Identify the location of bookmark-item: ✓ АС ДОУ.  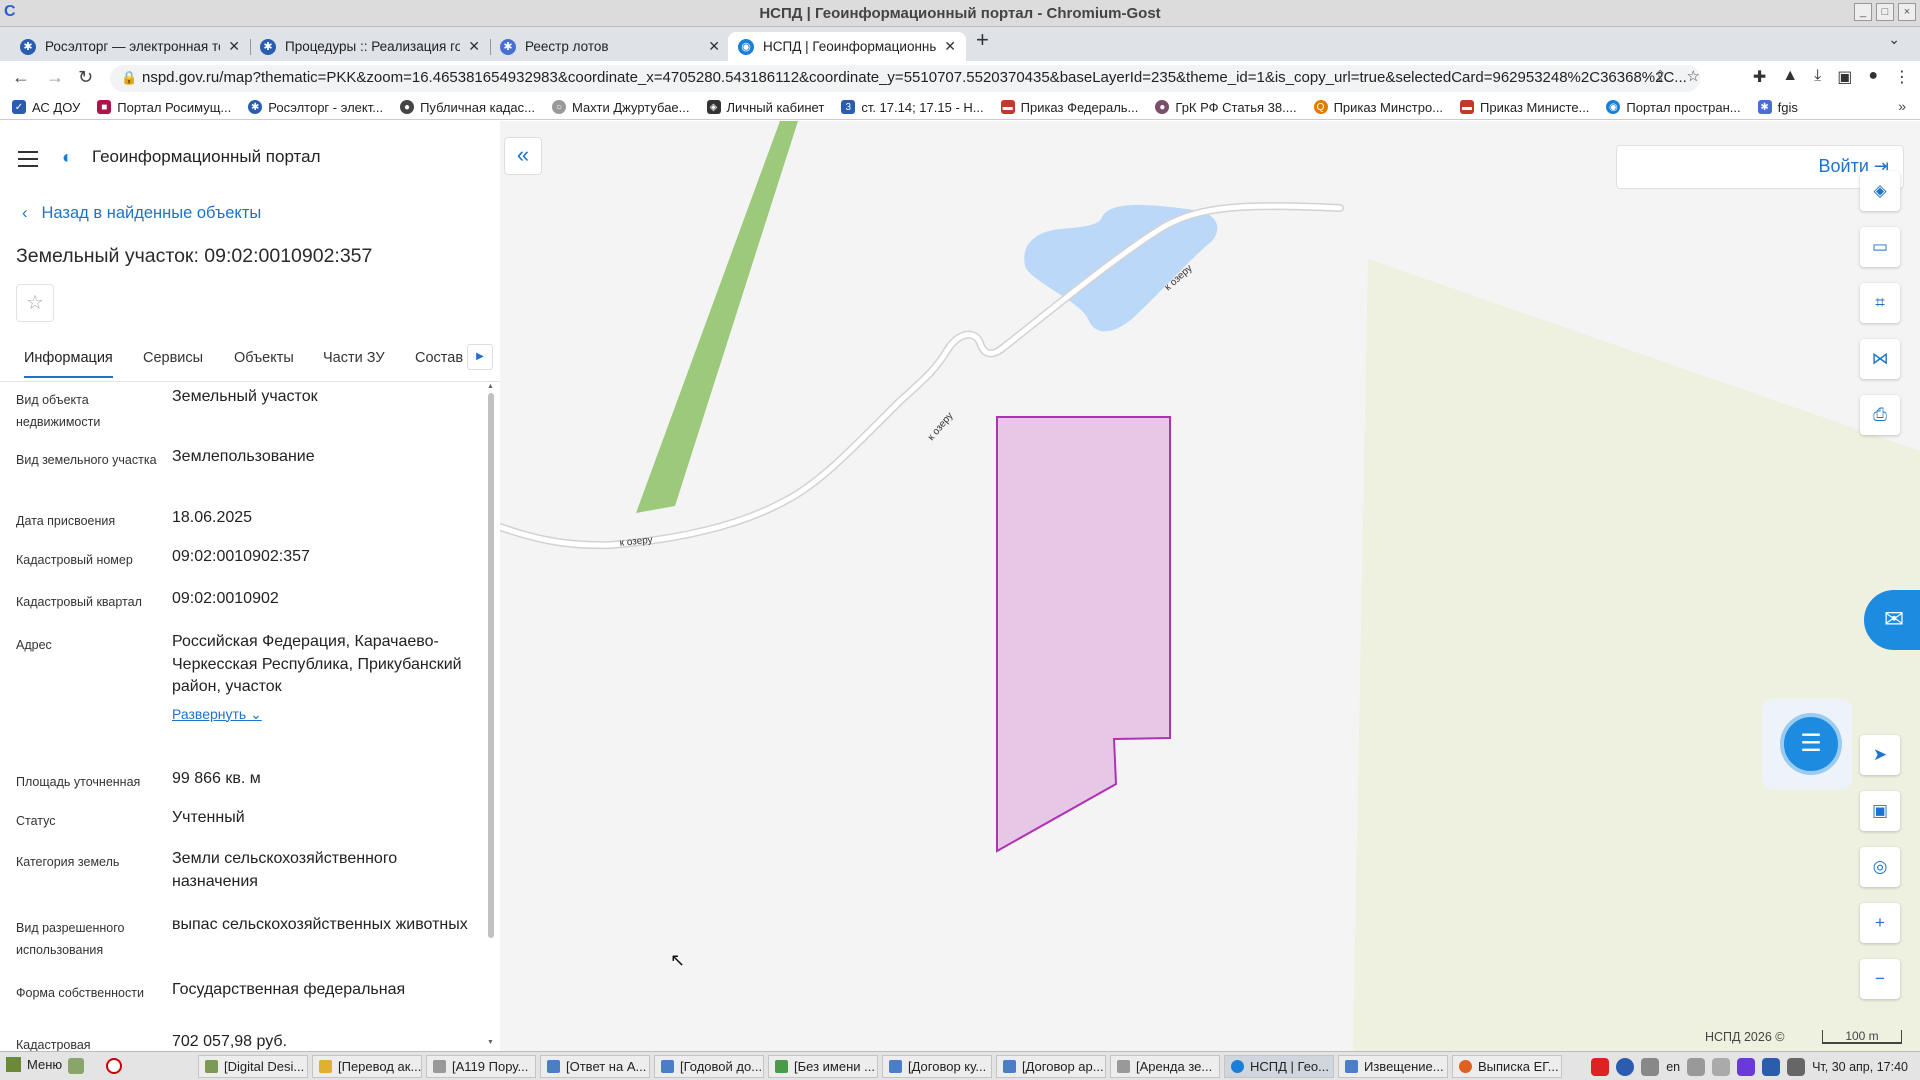
(46, 107).